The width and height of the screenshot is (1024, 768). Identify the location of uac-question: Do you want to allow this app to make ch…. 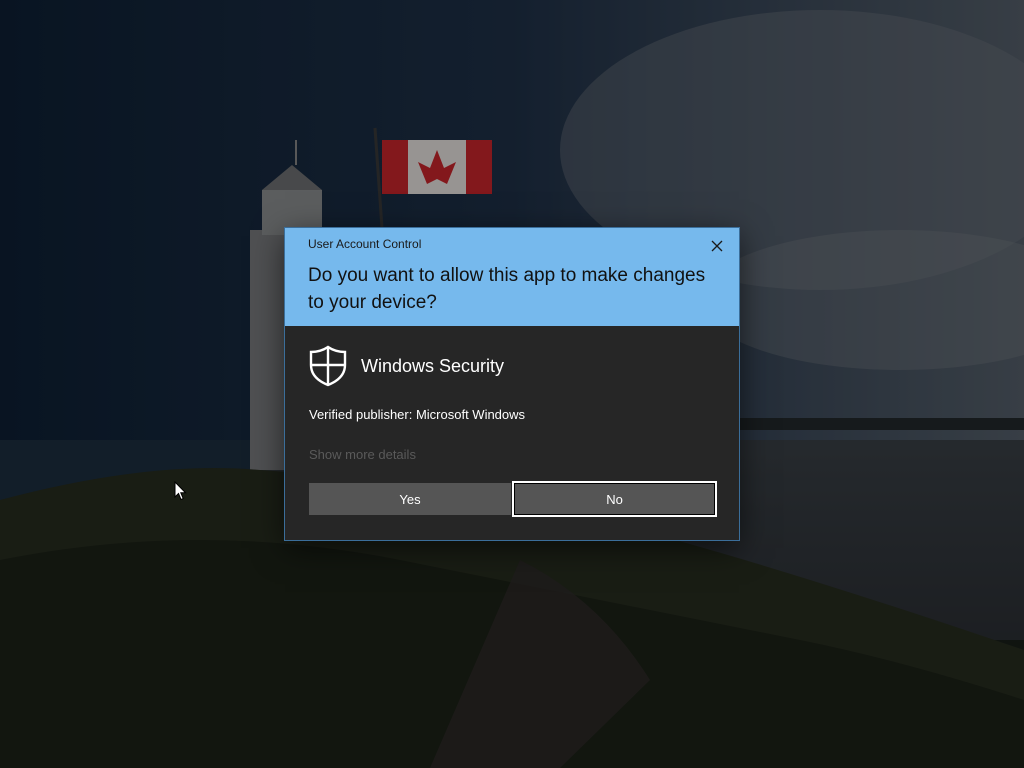
(507, 289).